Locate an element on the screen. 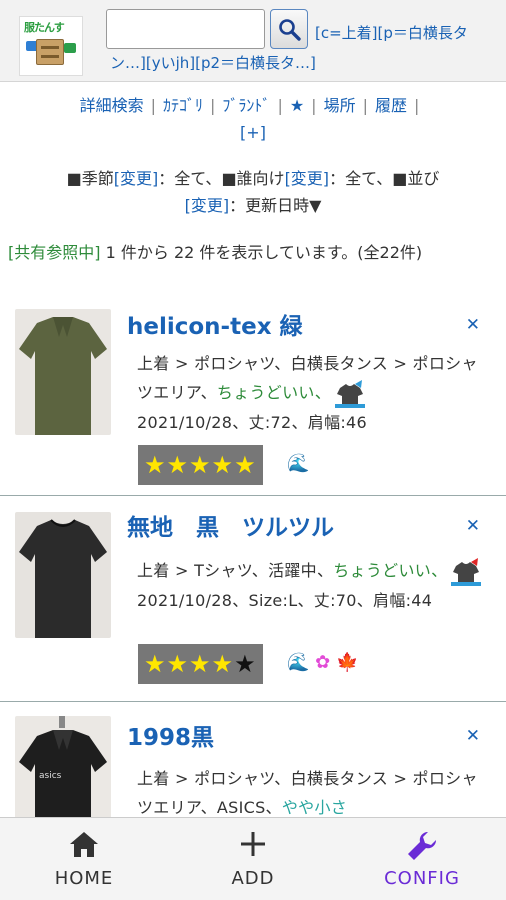  autumn-icon: 🍁 is located at coordinates (347, 662).